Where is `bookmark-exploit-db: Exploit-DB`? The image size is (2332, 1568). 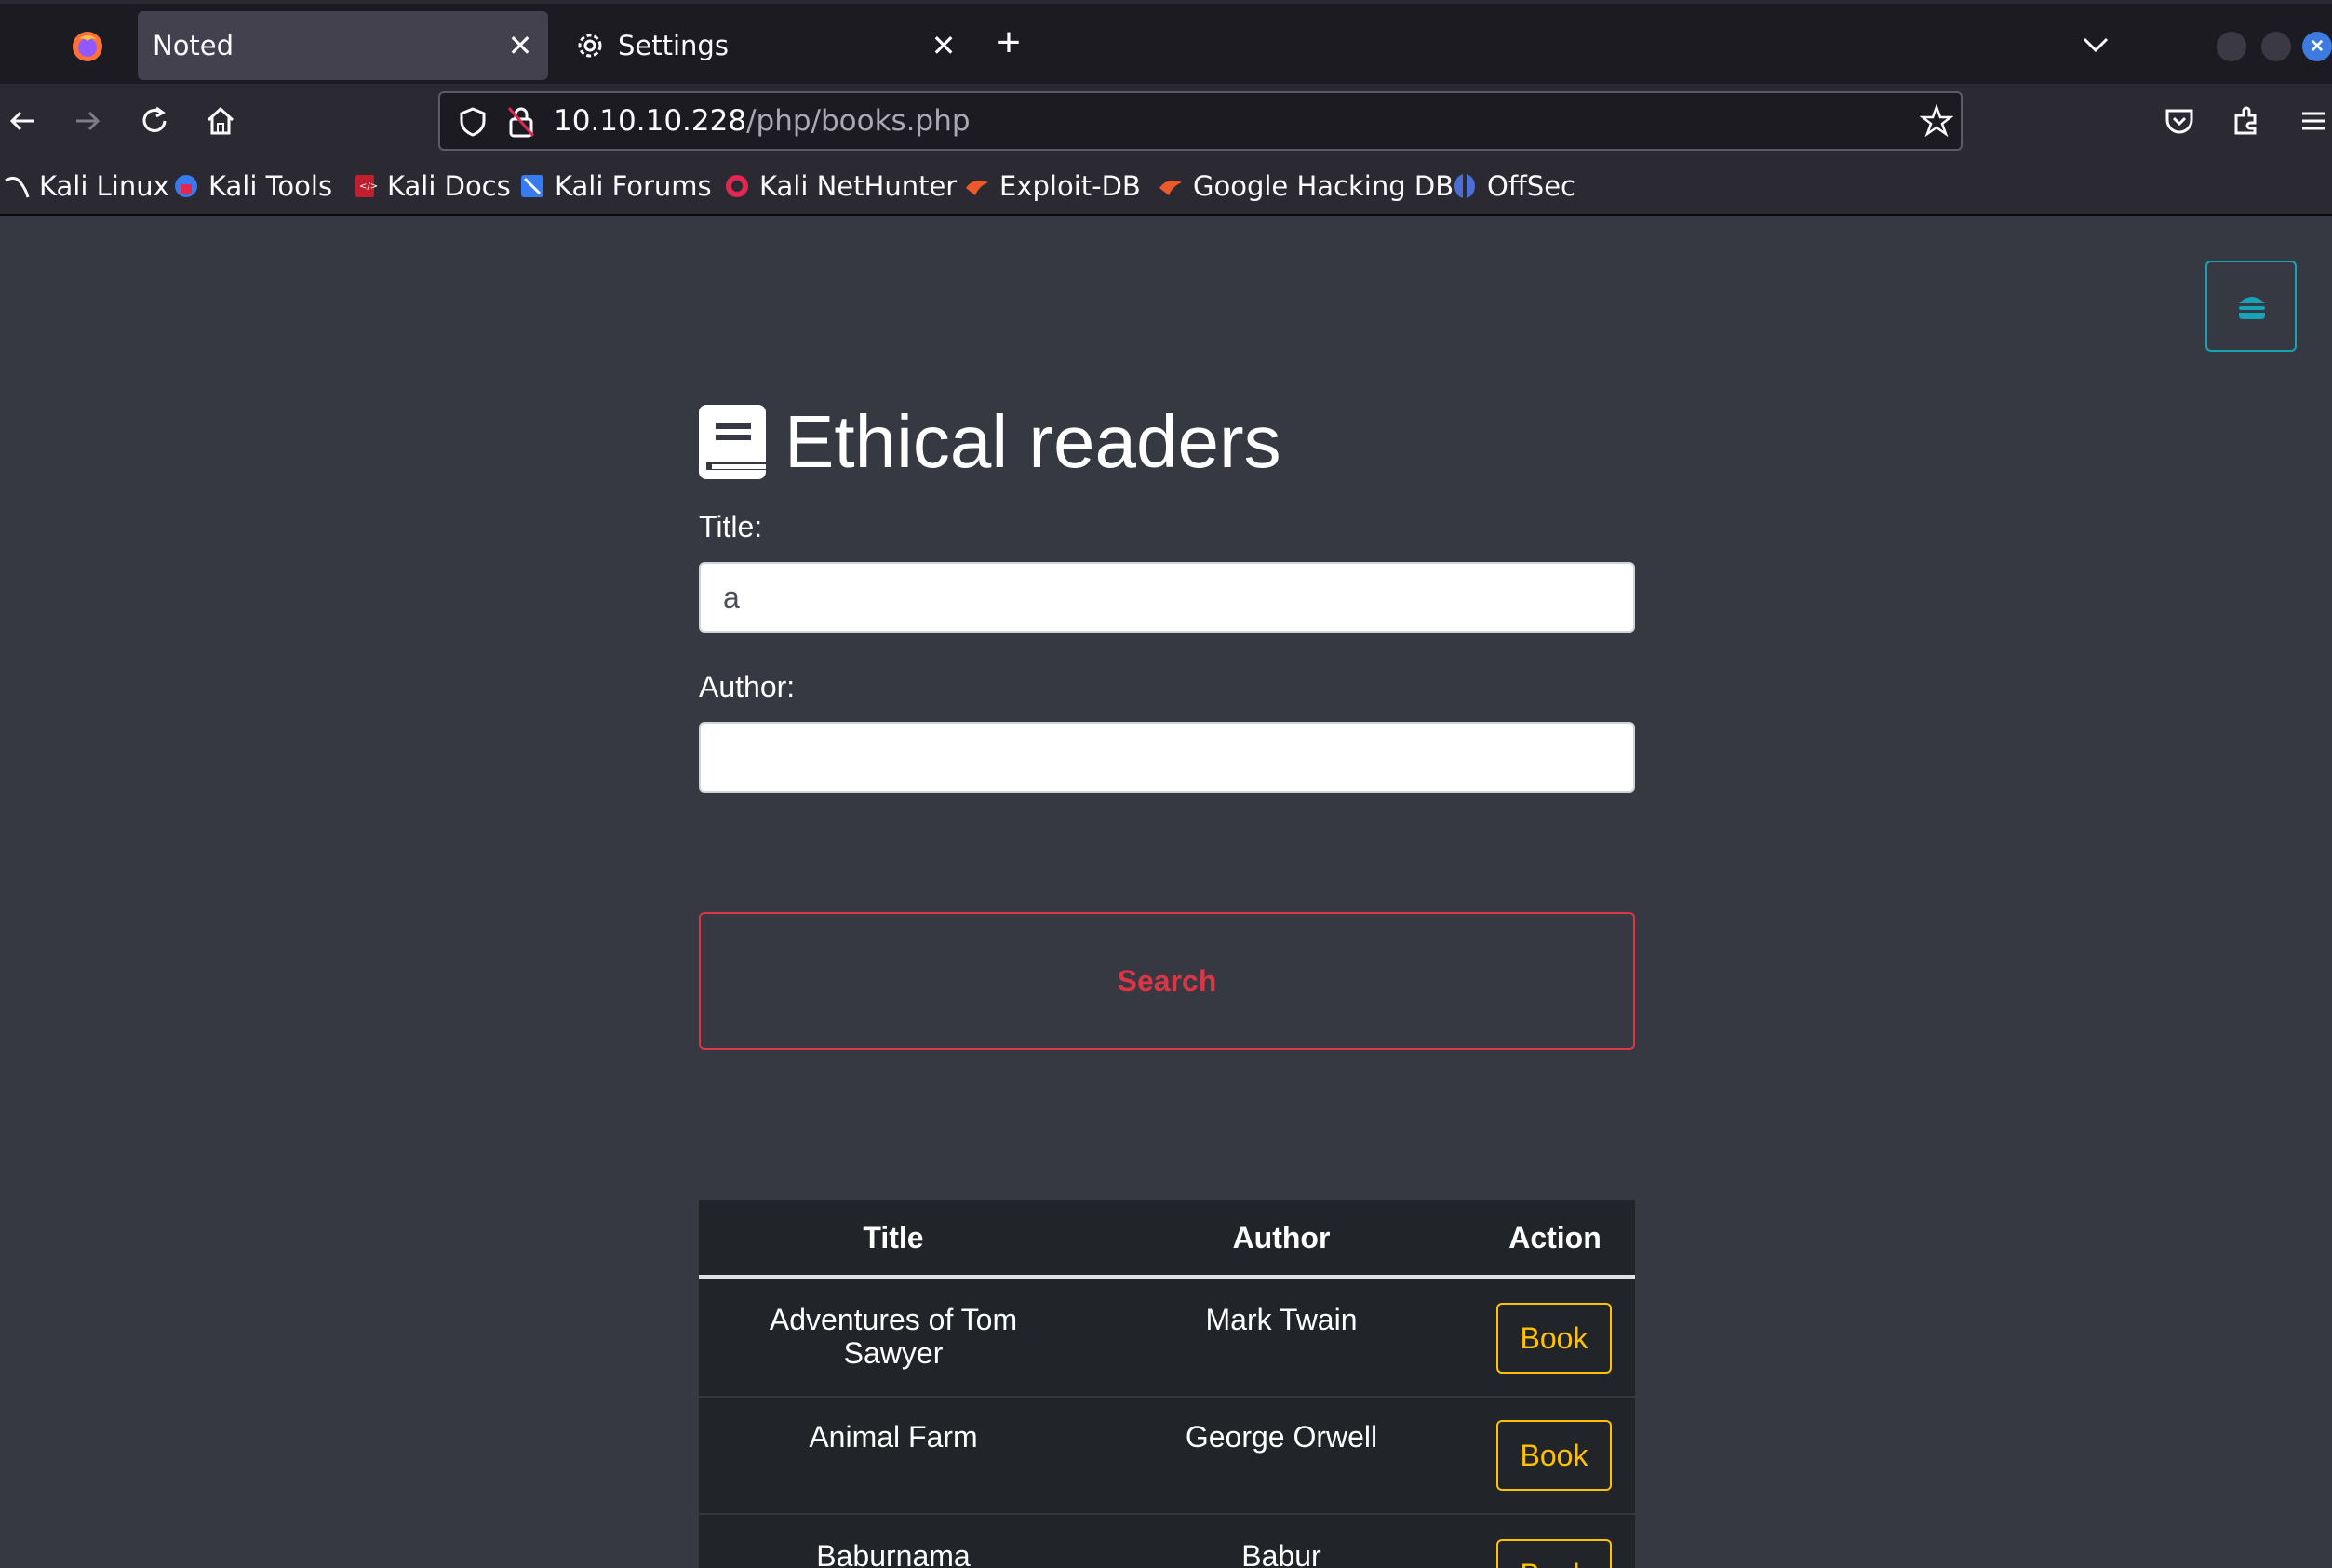
bookmark-exploit-db: Exploit-DB is located at coordinates (1052, 186).